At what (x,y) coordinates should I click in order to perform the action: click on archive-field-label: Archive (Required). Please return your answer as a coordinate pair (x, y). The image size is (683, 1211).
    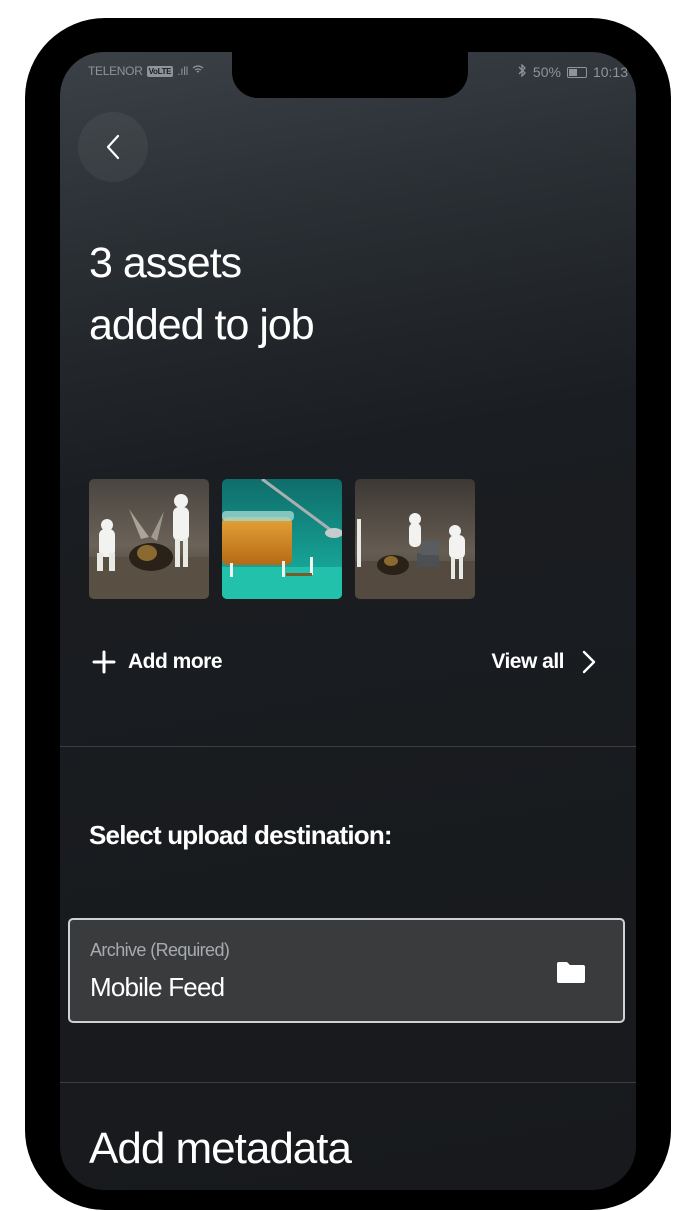
    Looking at the image, I should click on (160, 950).